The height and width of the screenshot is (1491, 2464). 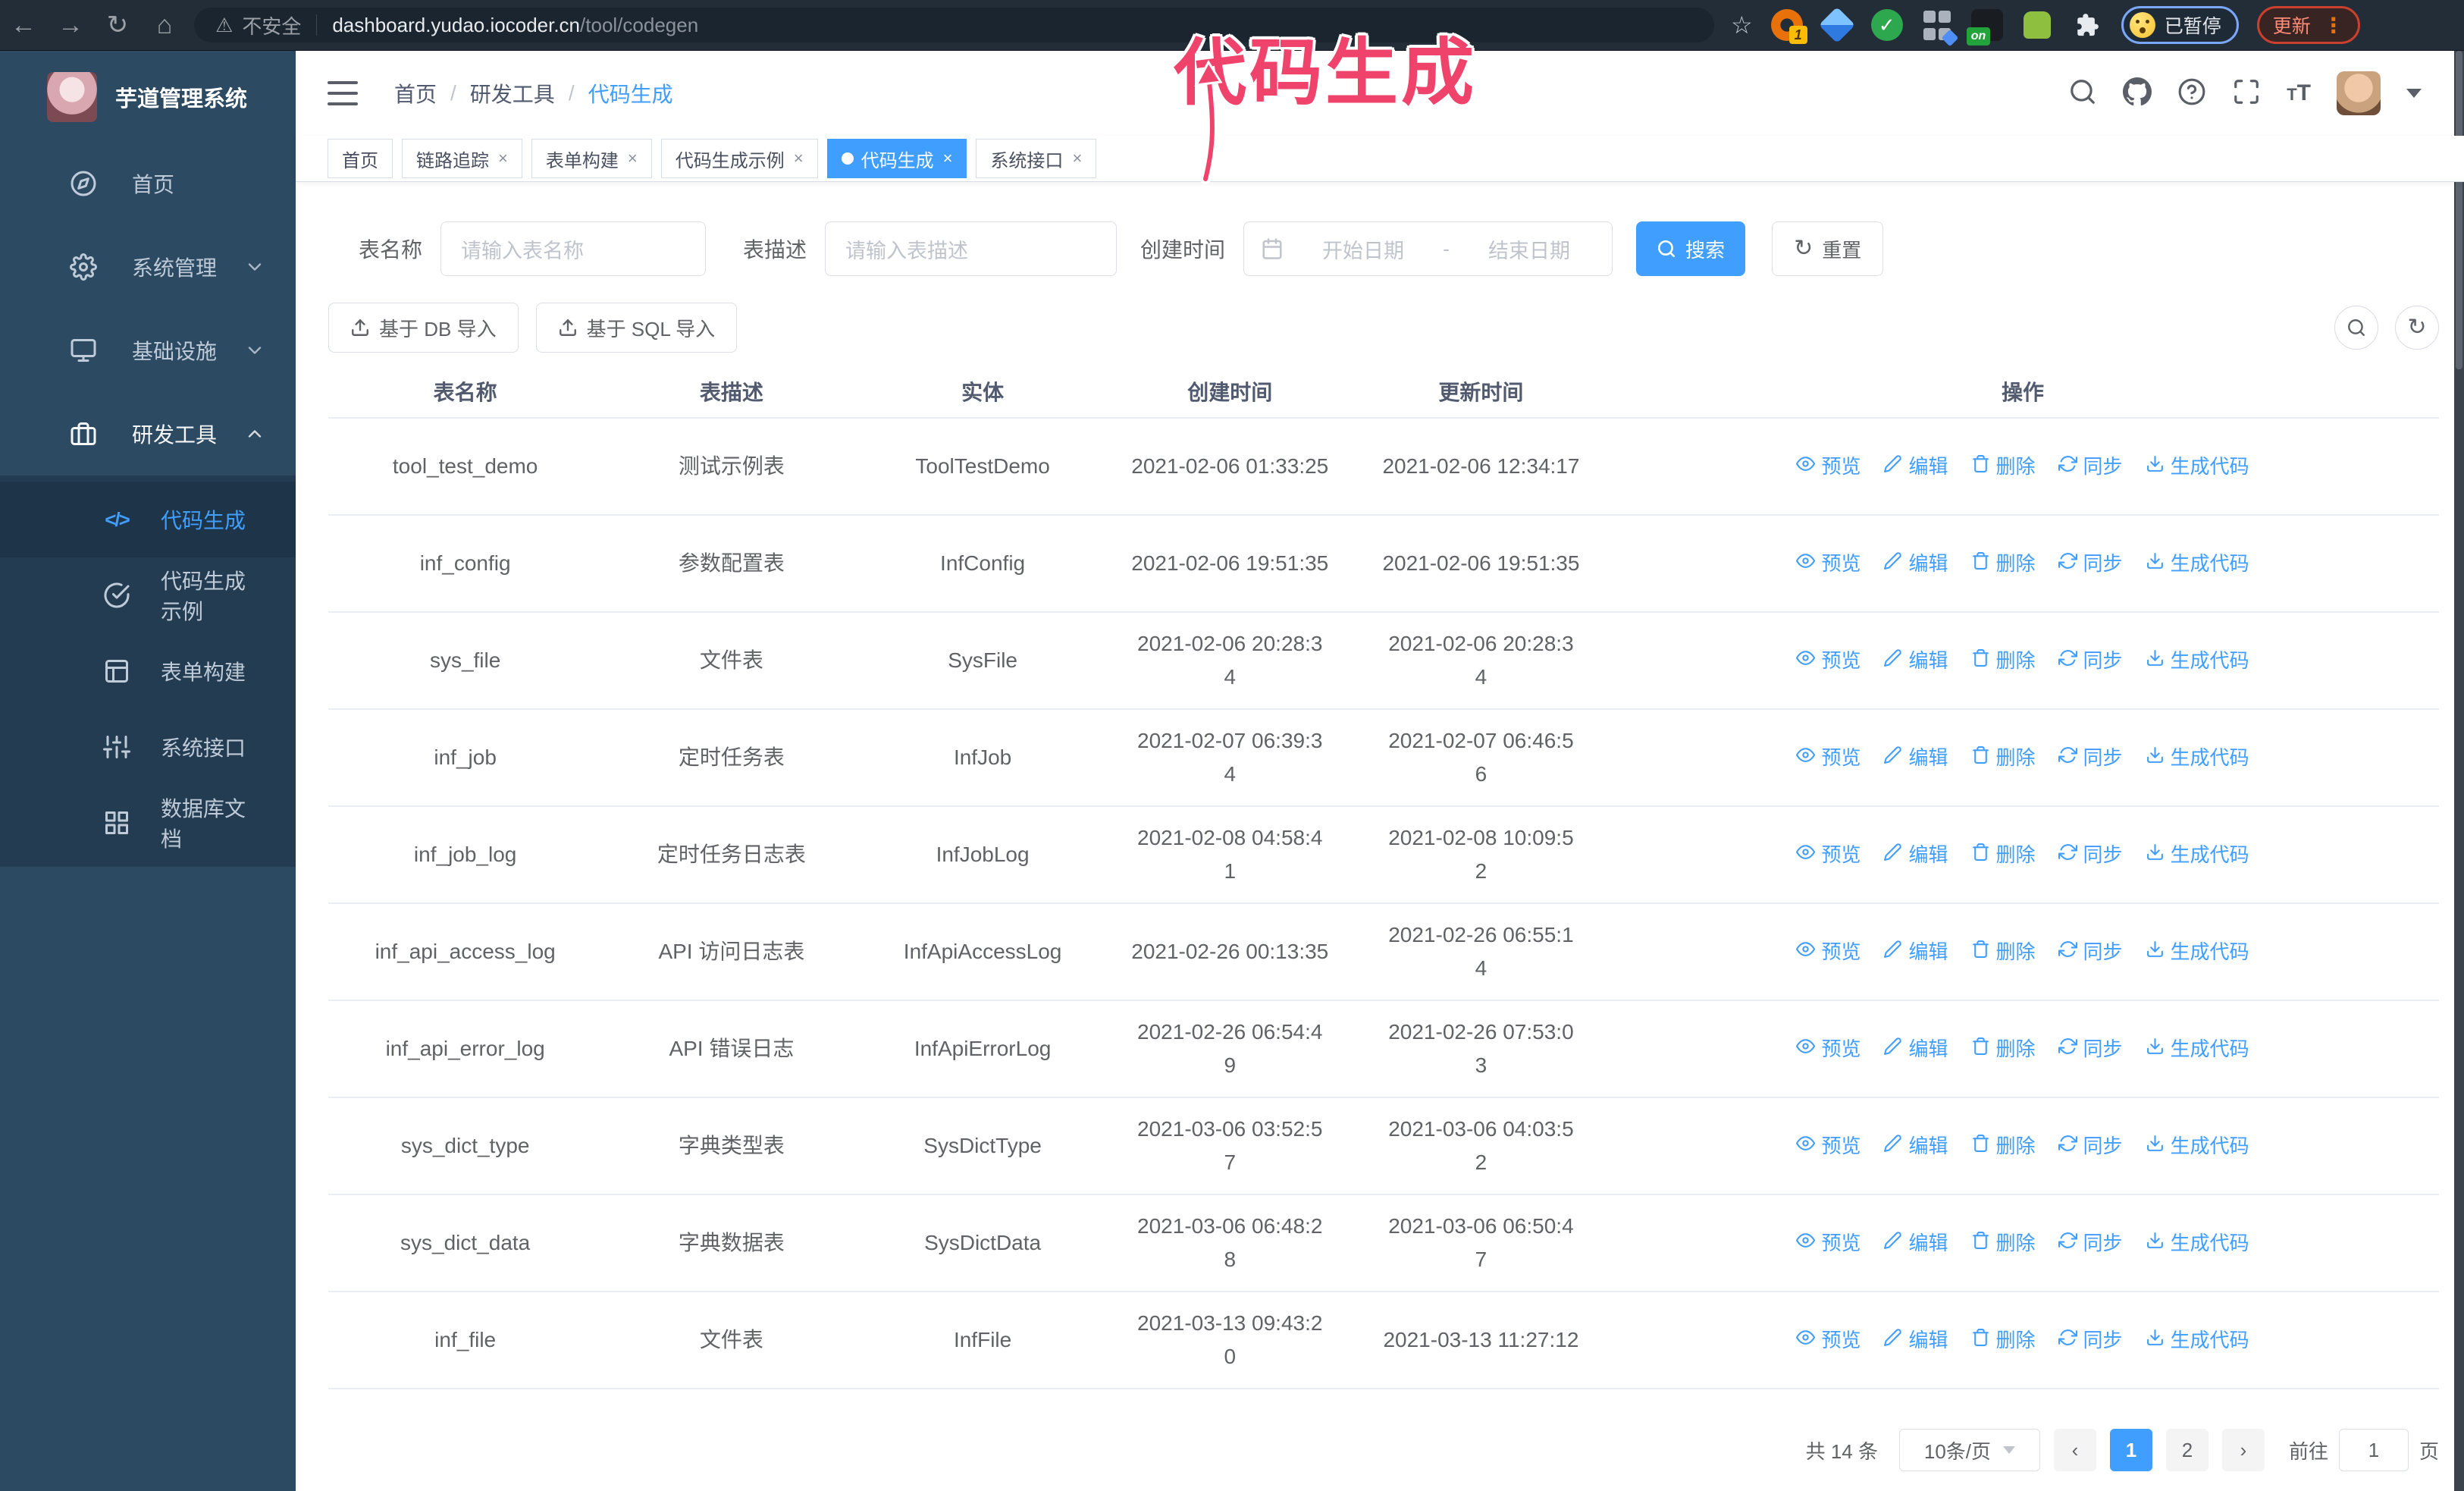 What do you see at coordinates (70, 25) in the screenshot?
I see `browser-forward-icon: →` at bounding box center [70, 25].